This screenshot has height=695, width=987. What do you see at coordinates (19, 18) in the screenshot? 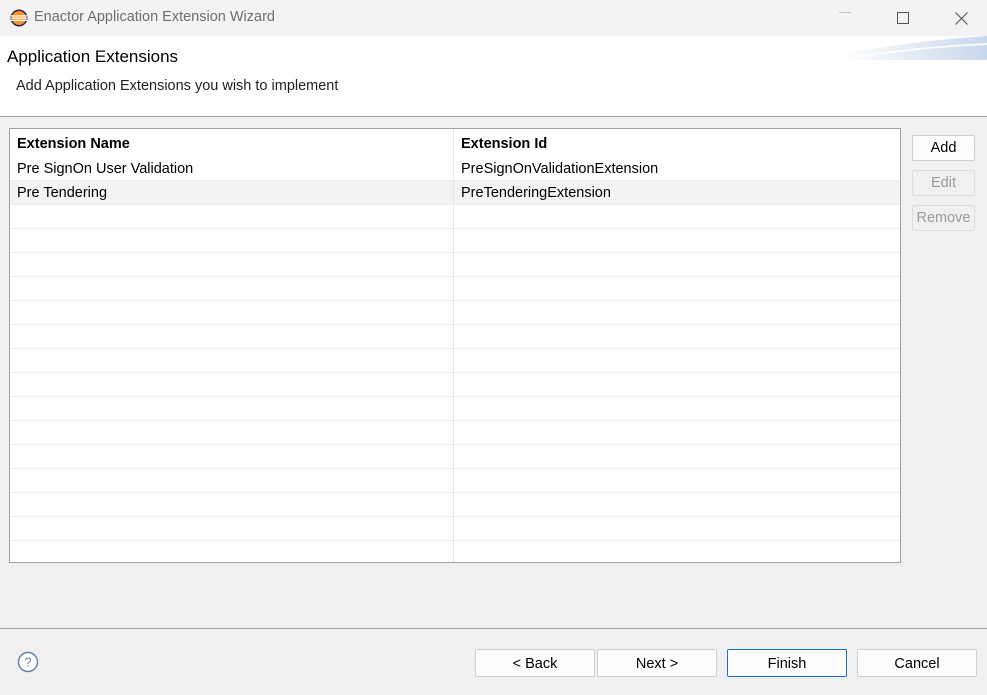
I see `eclipse-icon` at bounding box center [19, 18].